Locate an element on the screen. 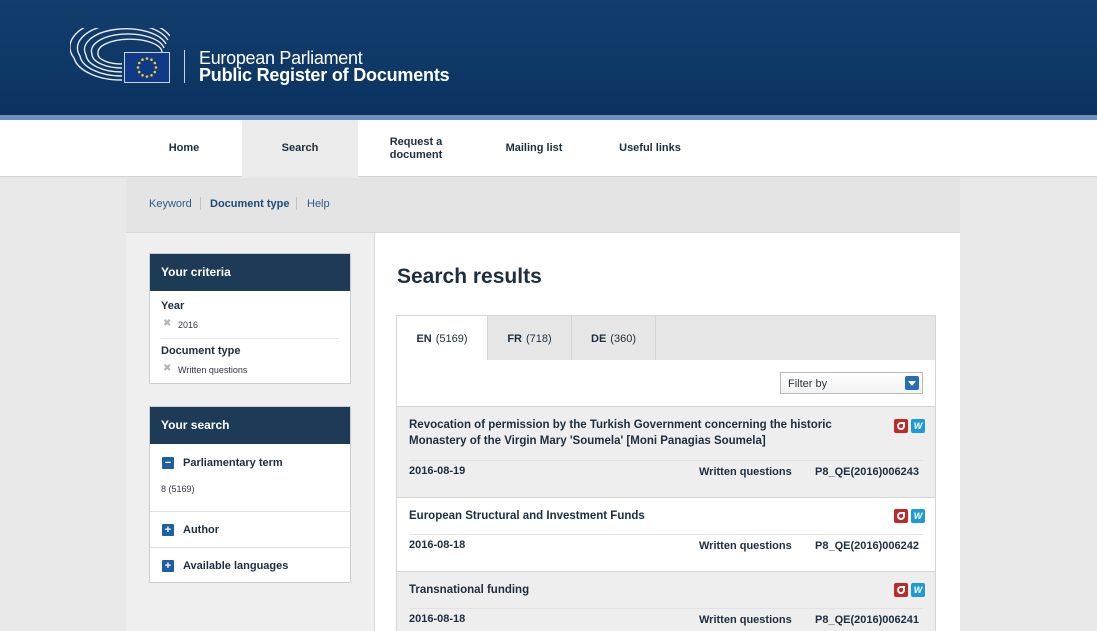 This screenshot has width=1097, height=631. logo-divider is located at coordinates (184, 66).